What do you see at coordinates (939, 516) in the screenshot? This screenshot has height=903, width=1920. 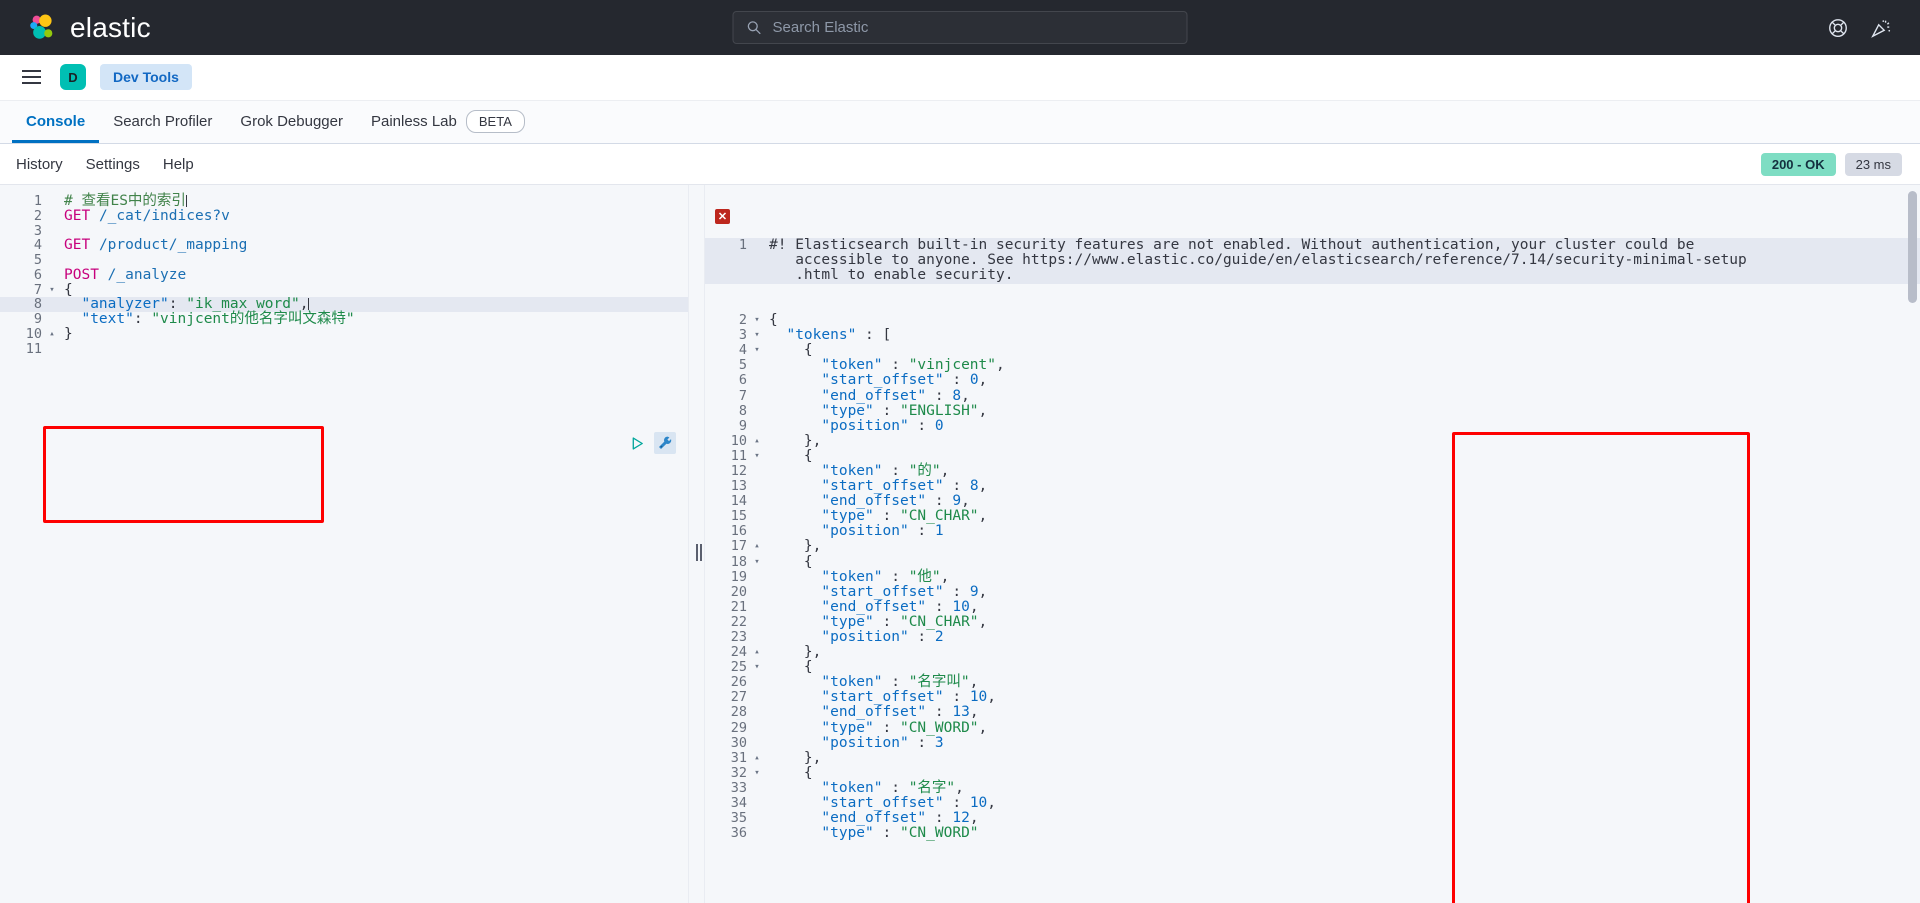 I see `code-token: "CN_CHAR"` at bounding box center [939, 516].